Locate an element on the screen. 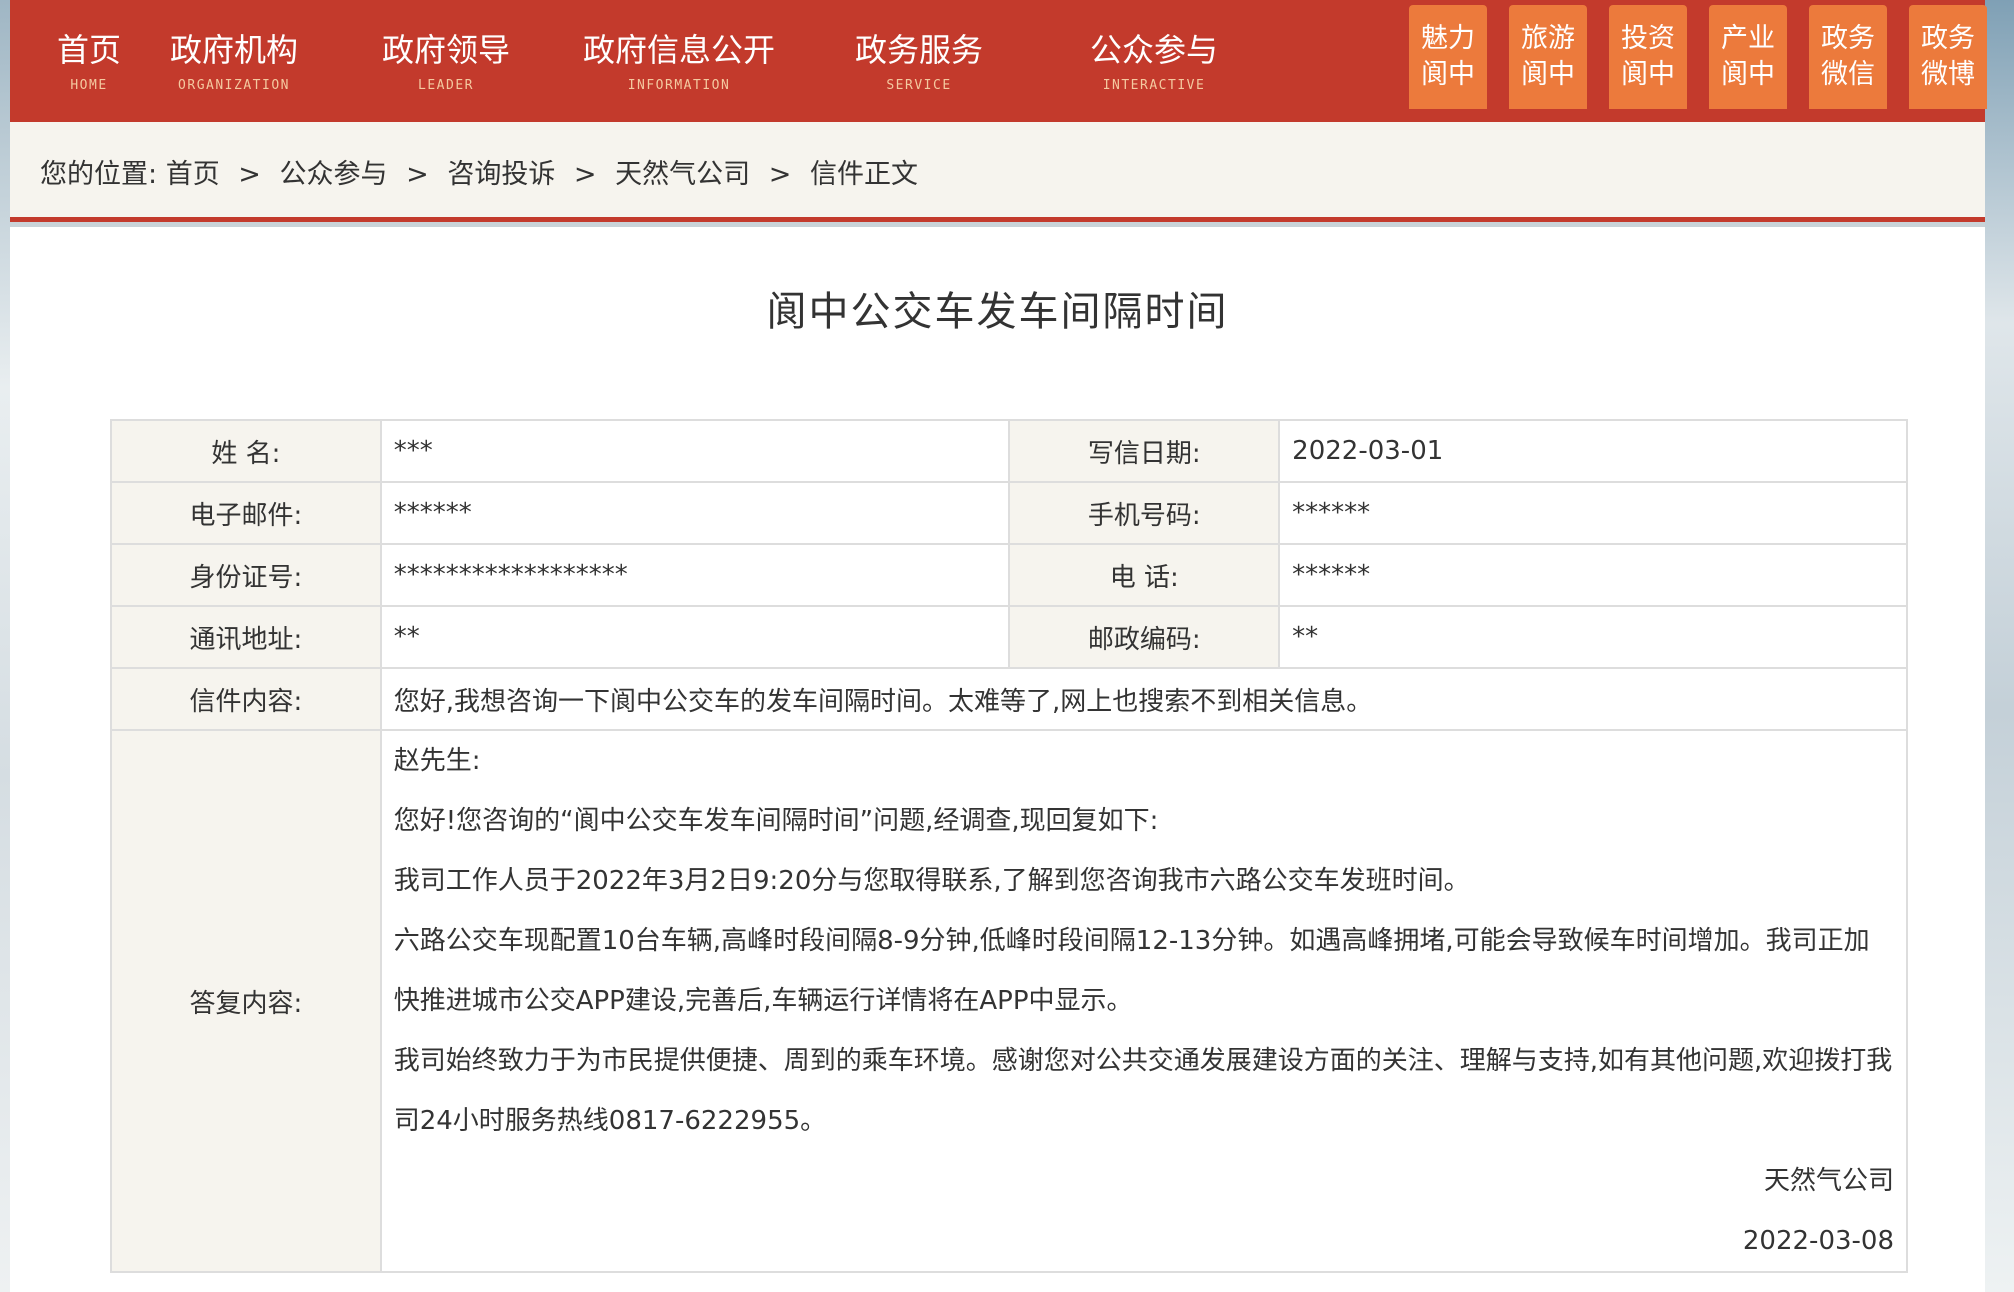 The width and height of the screenshot is (2014, 1292). quick-link-line1: 旅游 is located at coordinates (1548, 38).